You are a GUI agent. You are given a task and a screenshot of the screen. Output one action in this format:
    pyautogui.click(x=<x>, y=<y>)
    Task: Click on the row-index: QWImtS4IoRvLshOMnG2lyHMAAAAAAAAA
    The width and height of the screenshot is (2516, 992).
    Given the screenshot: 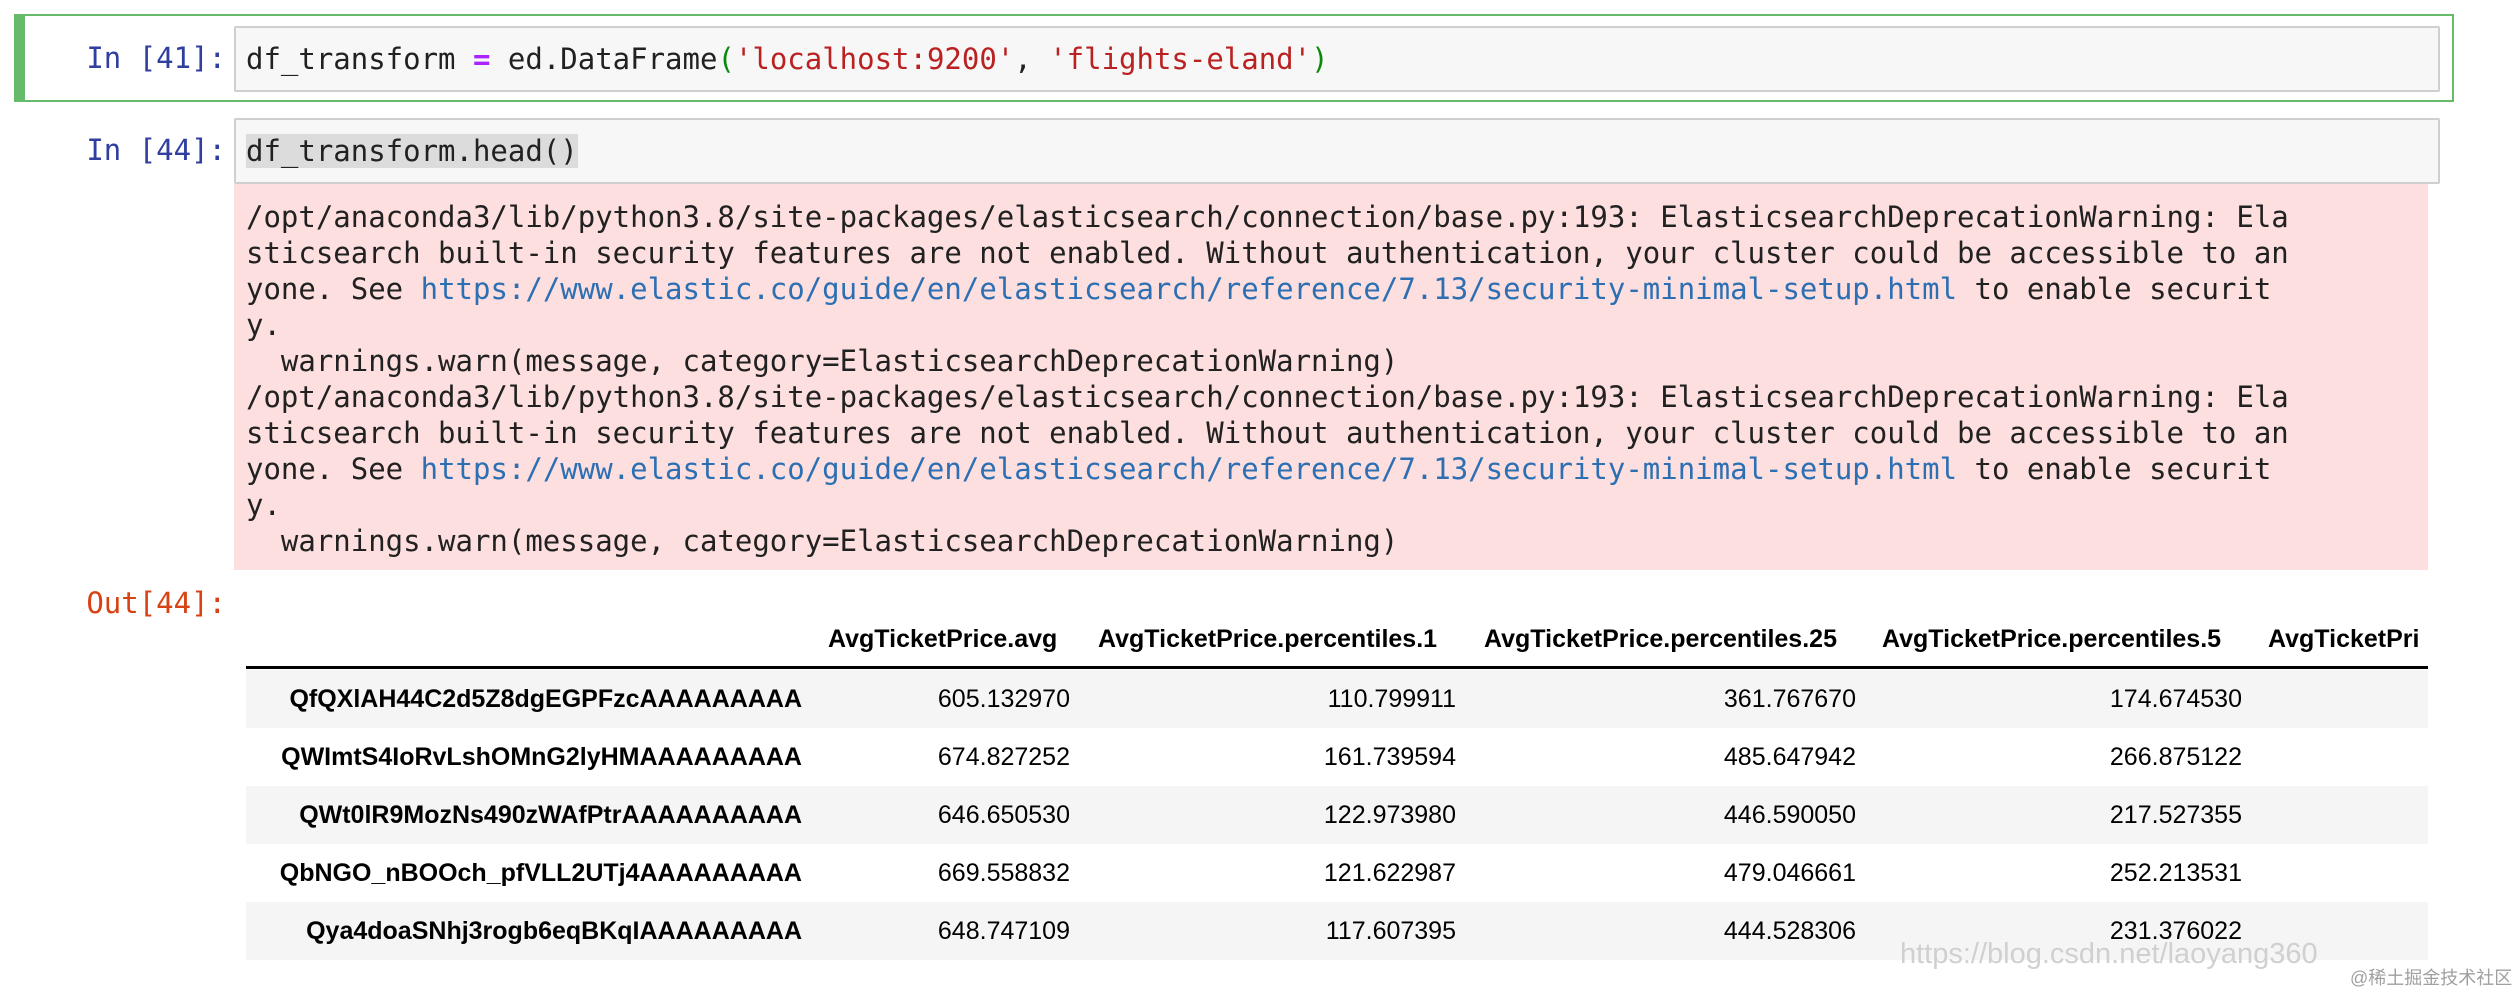 What is the action you would take?
    pyautogui.click(x=541, y=757)
    